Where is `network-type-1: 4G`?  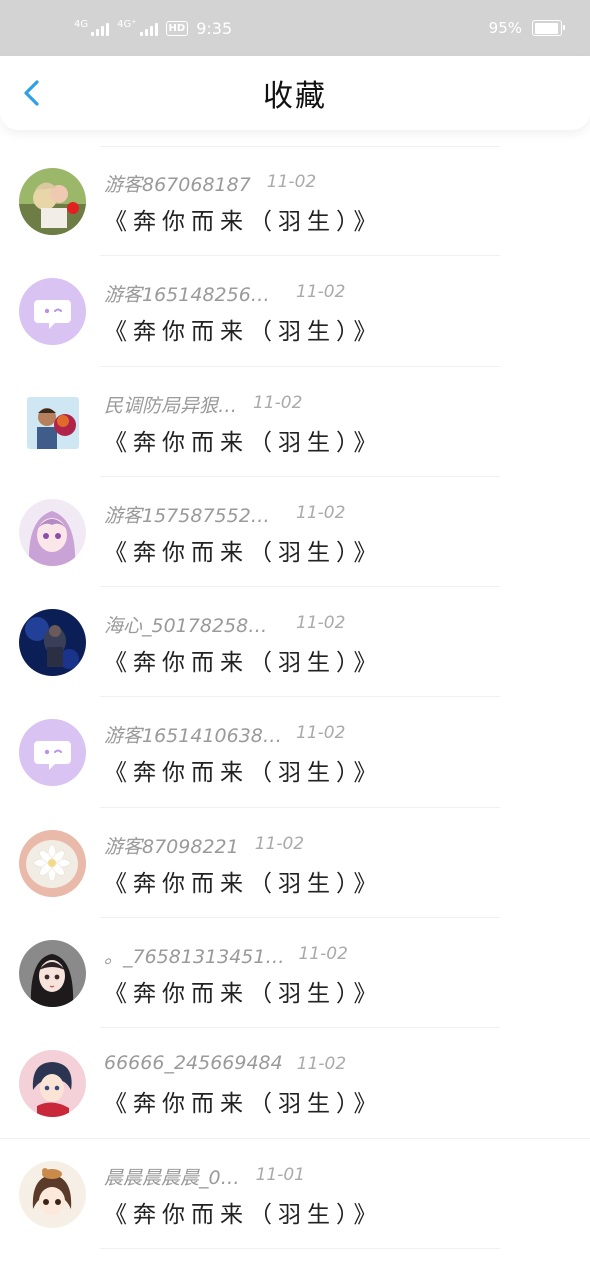 network-type-1: 4G is located at coordinates (81, 24).